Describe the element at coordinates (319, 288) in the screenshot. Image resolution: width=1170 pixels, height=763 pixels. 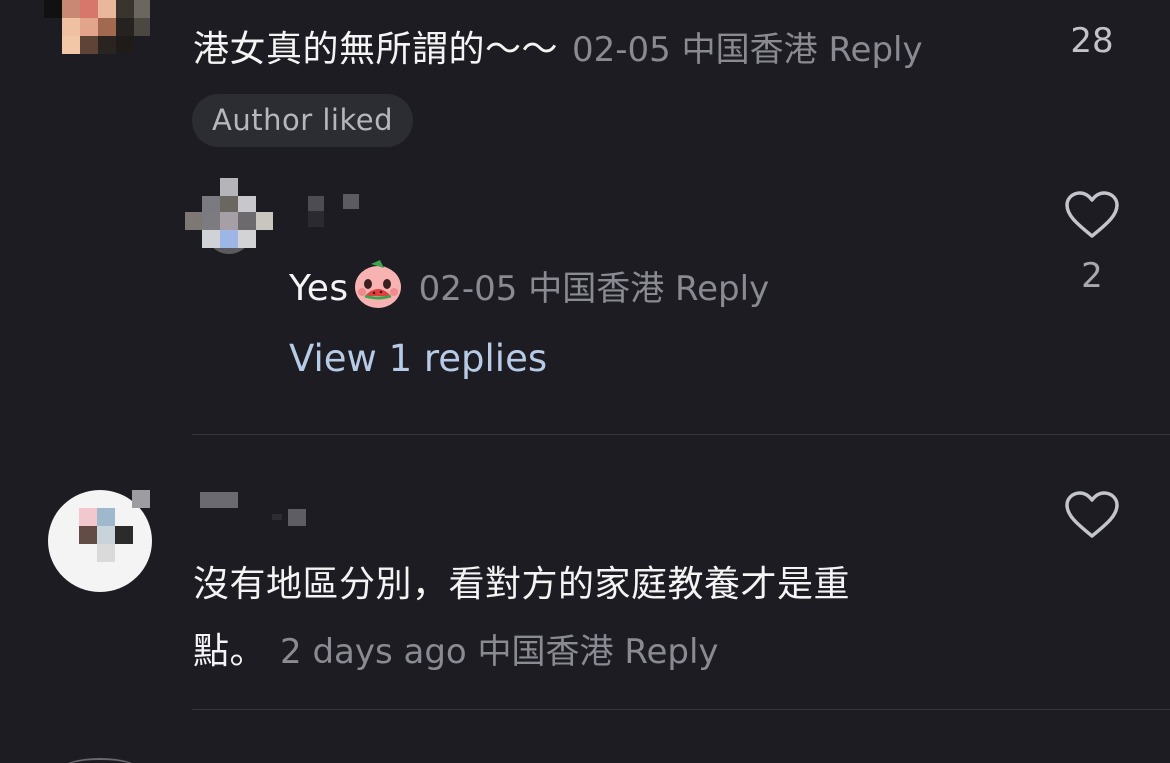
I see `reply-1-text: Yes` at that location.